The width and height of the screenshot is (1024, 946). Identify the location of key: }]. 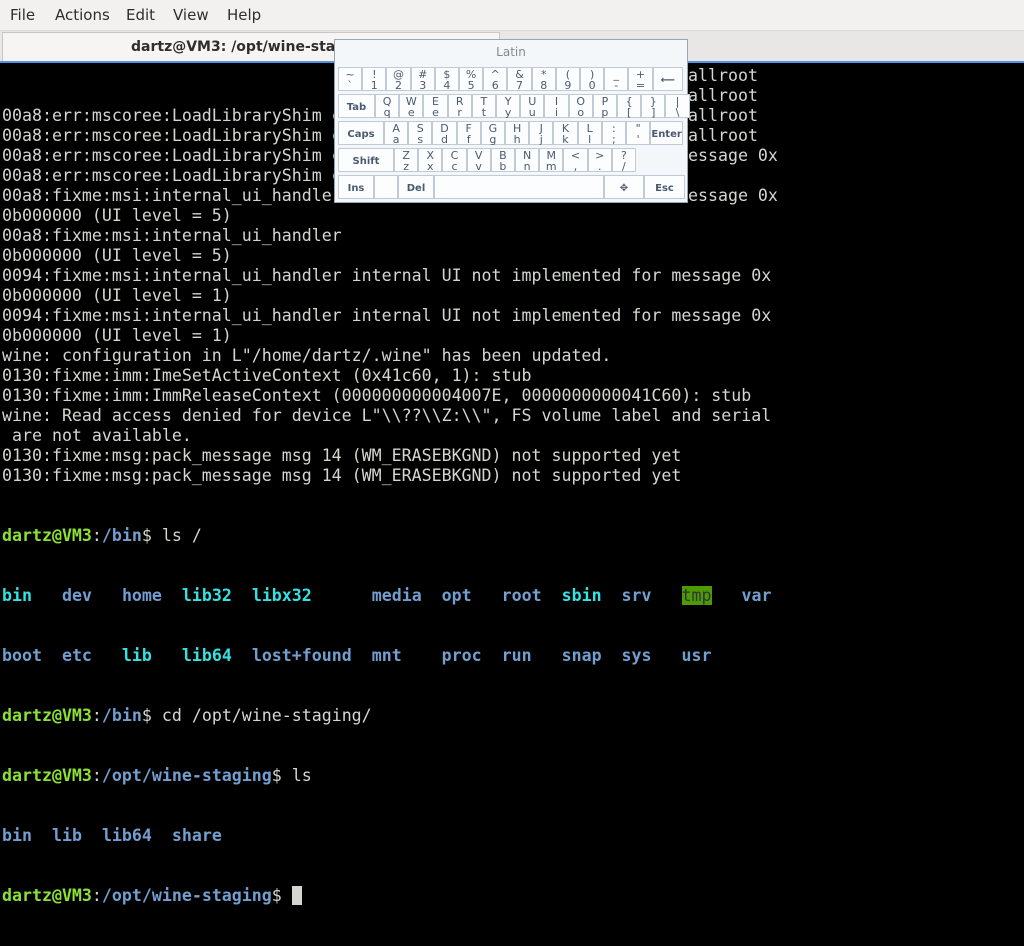
(653, 106).